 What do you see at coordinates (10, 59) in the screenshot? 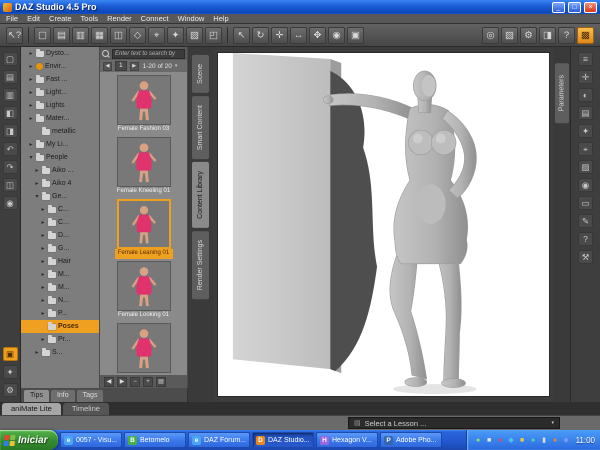
I see `file-new-icon: ▢` at bounding box center [10, 59].